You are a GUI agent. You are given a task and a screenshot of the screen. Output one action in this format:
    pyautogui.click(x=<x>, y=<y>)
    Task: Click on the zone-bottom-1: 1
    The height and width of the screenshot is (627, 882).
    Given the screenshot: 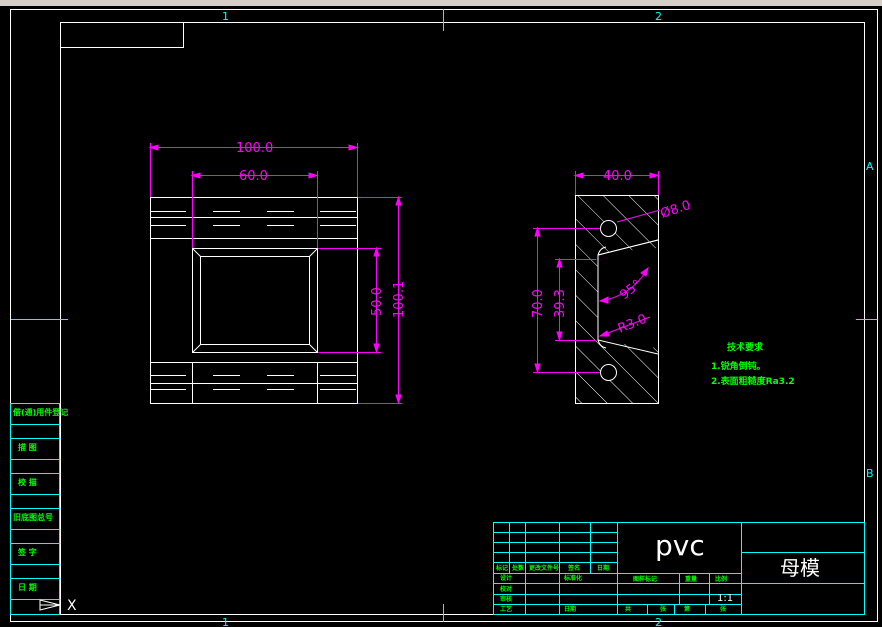 What is the action you would take?
    pyautogui.click(x=225, y=621)
    